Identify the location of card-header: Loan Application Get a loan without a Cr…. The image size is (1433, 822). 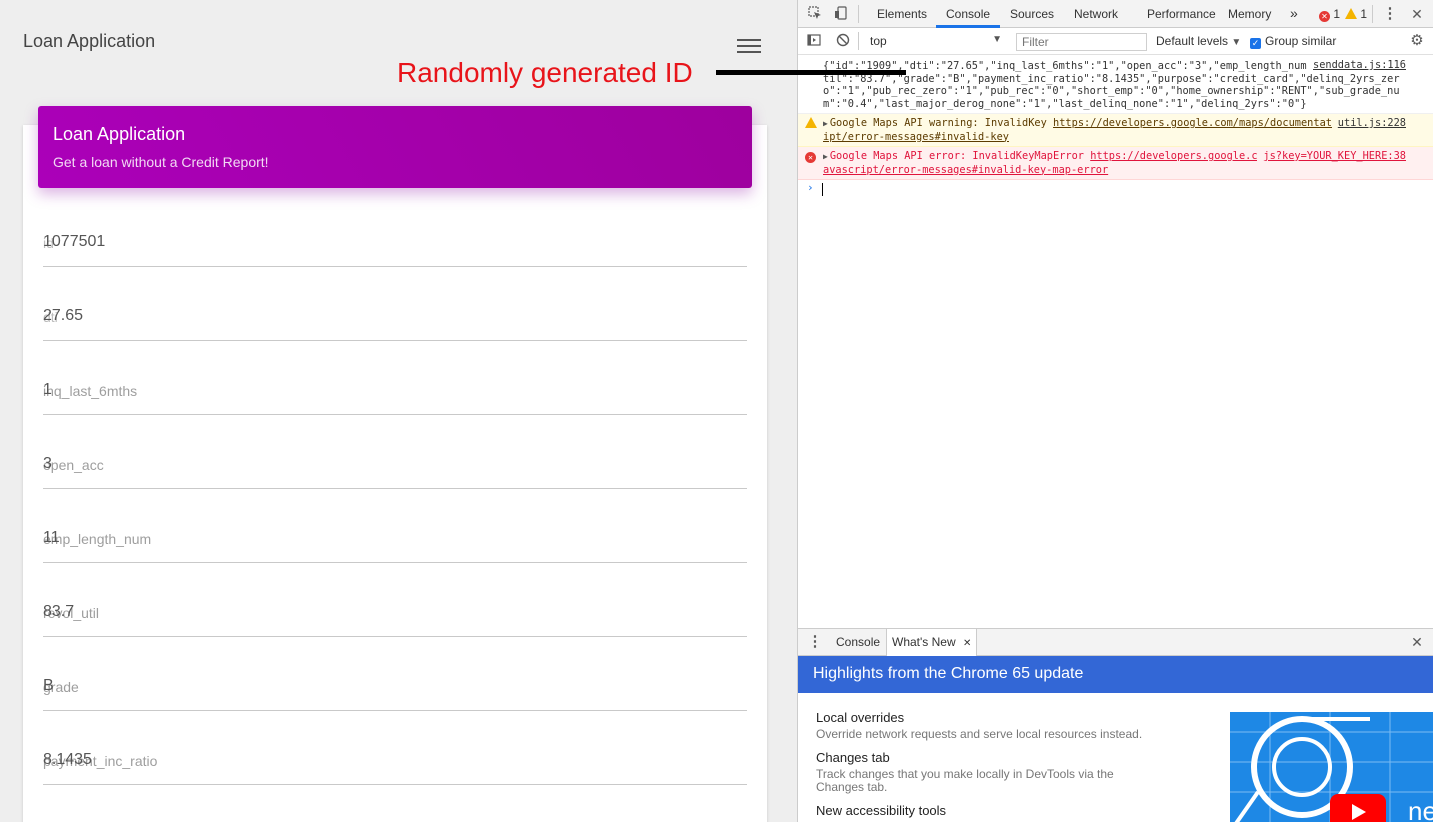
(395, 147).